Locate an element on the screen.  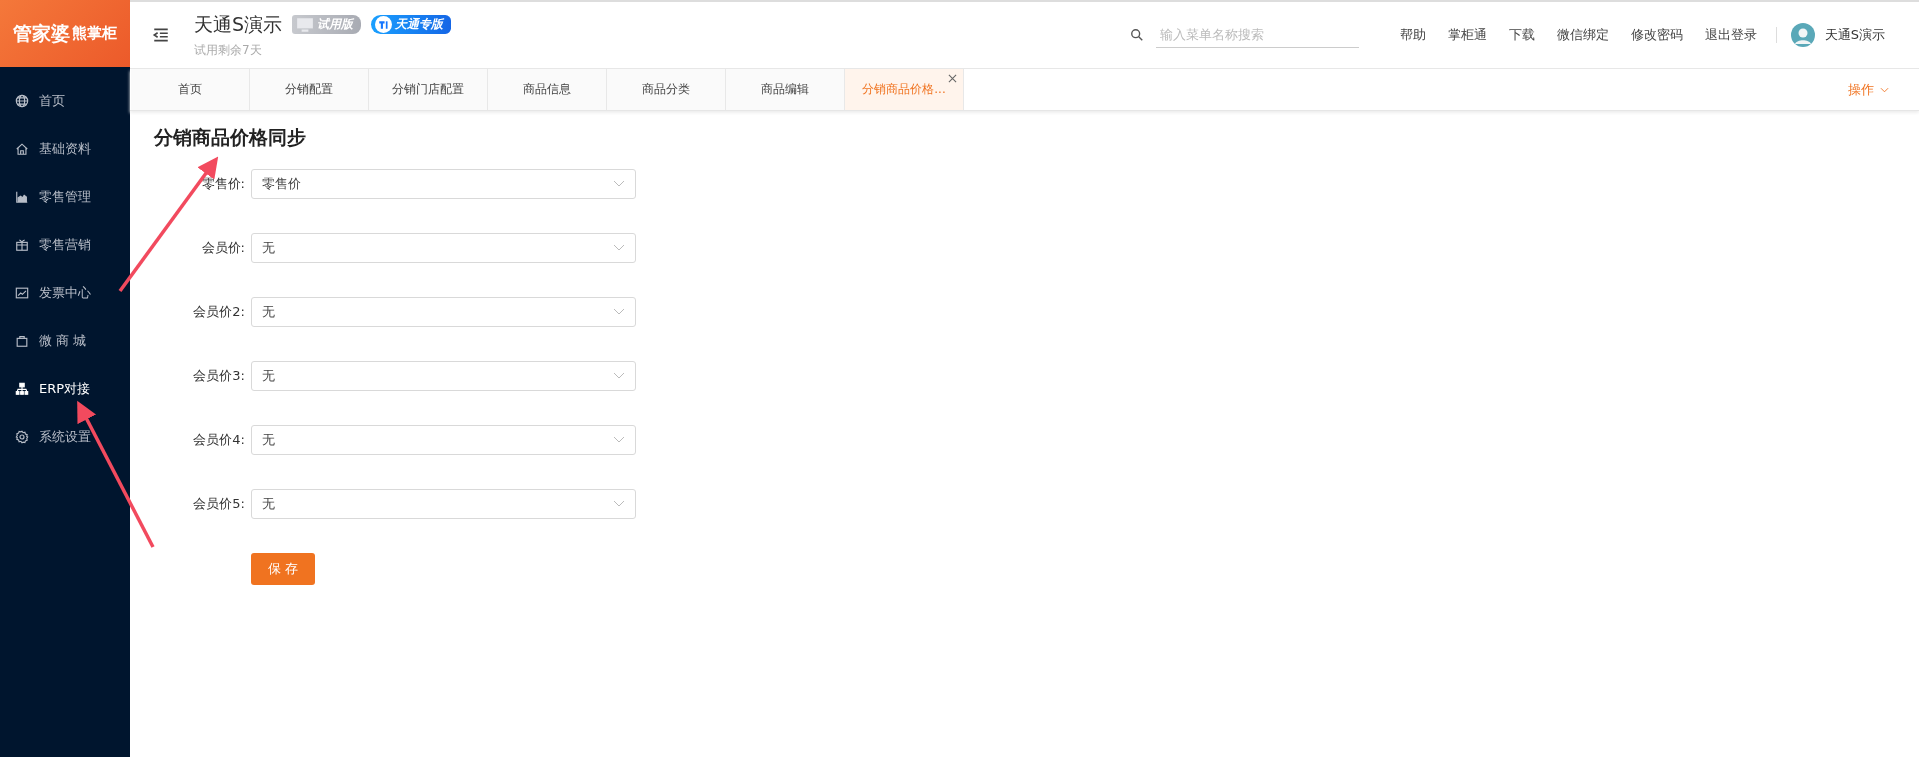
sidebar-item: 零售管理 is located at coordinates (65, 197).